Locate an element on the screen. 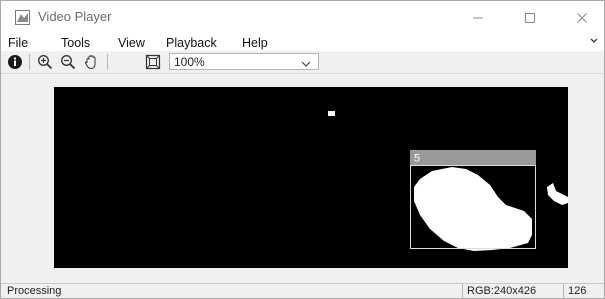 Image resolution: width=605 pixels, height=299 pixels. zoom-dropdown: 100% is located at coordinates (244, 61).